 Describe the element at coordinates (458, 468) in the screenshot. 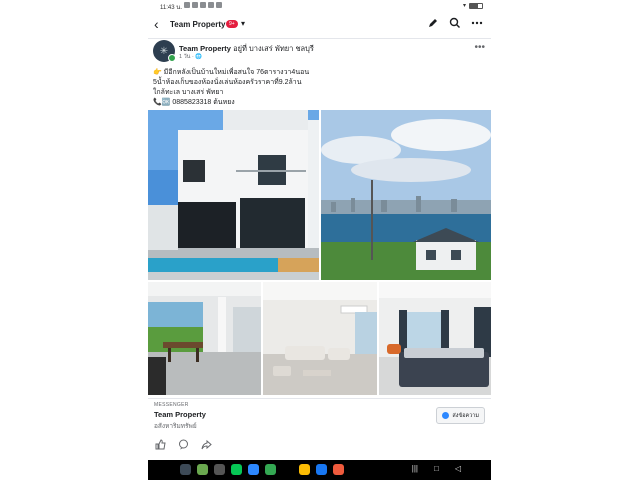

I see `back-icon: ◁` at that location.